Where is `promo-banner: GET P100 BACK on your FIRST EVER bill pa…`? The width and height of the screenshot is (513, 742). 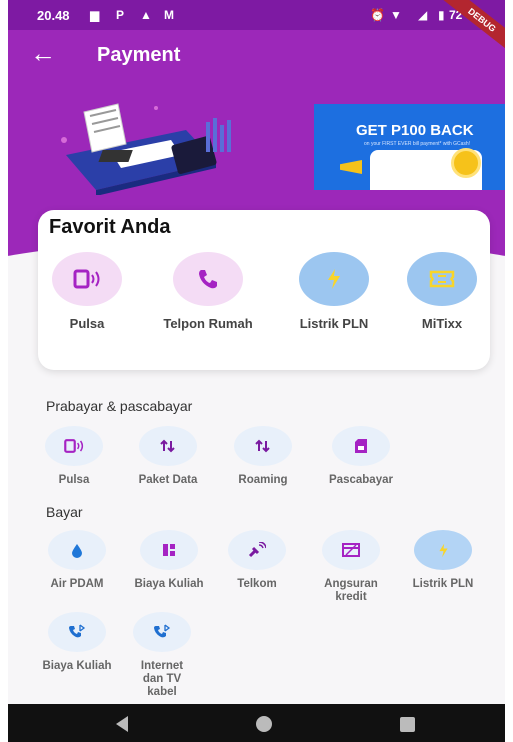 promo-banner: GET P100 BACK on your FIRST EVER bill pa… is located at coordinates (409, 147).